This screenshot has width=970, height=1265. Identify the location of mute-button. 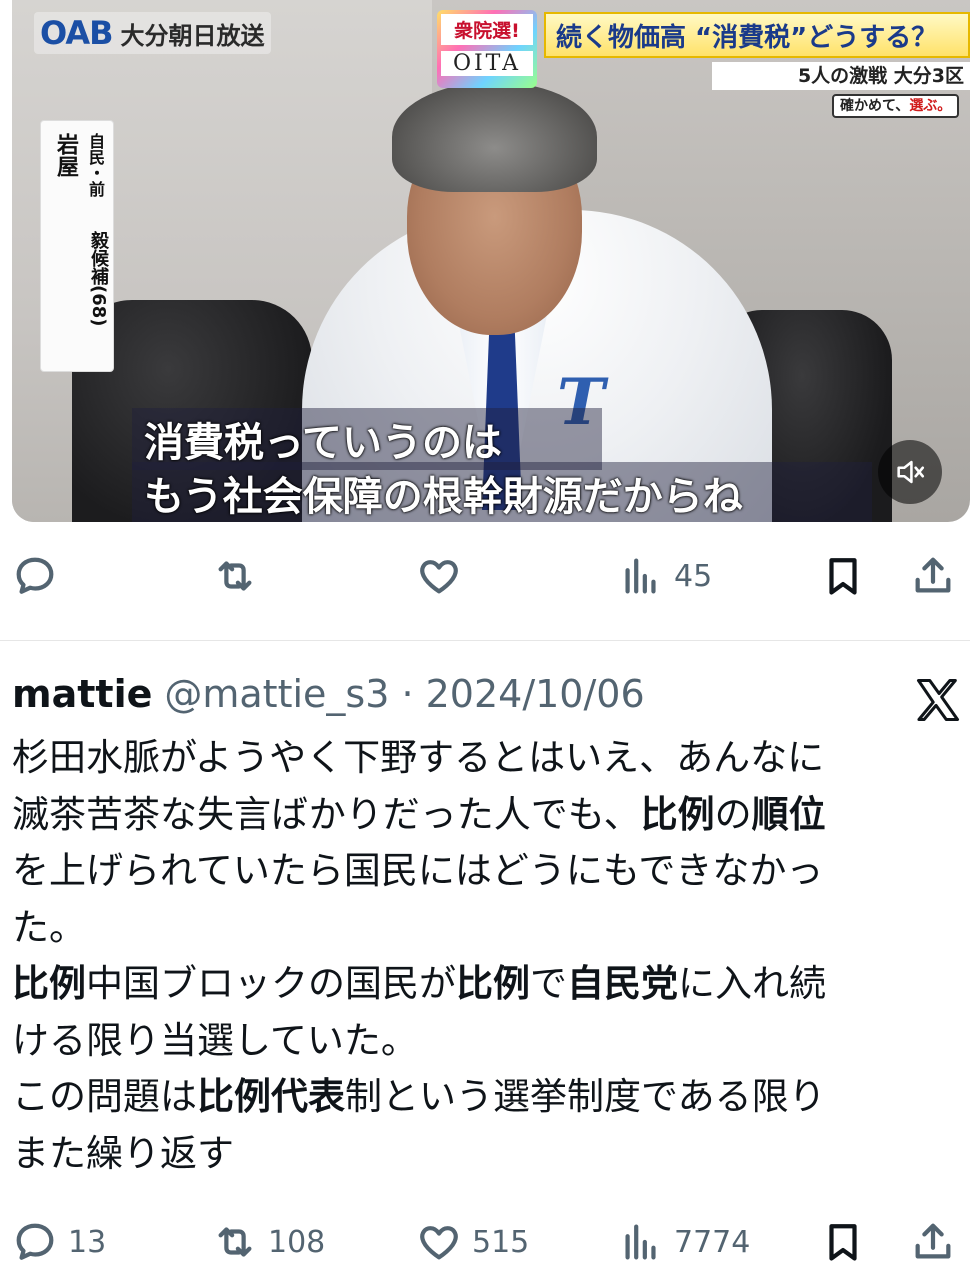
(910, 472).